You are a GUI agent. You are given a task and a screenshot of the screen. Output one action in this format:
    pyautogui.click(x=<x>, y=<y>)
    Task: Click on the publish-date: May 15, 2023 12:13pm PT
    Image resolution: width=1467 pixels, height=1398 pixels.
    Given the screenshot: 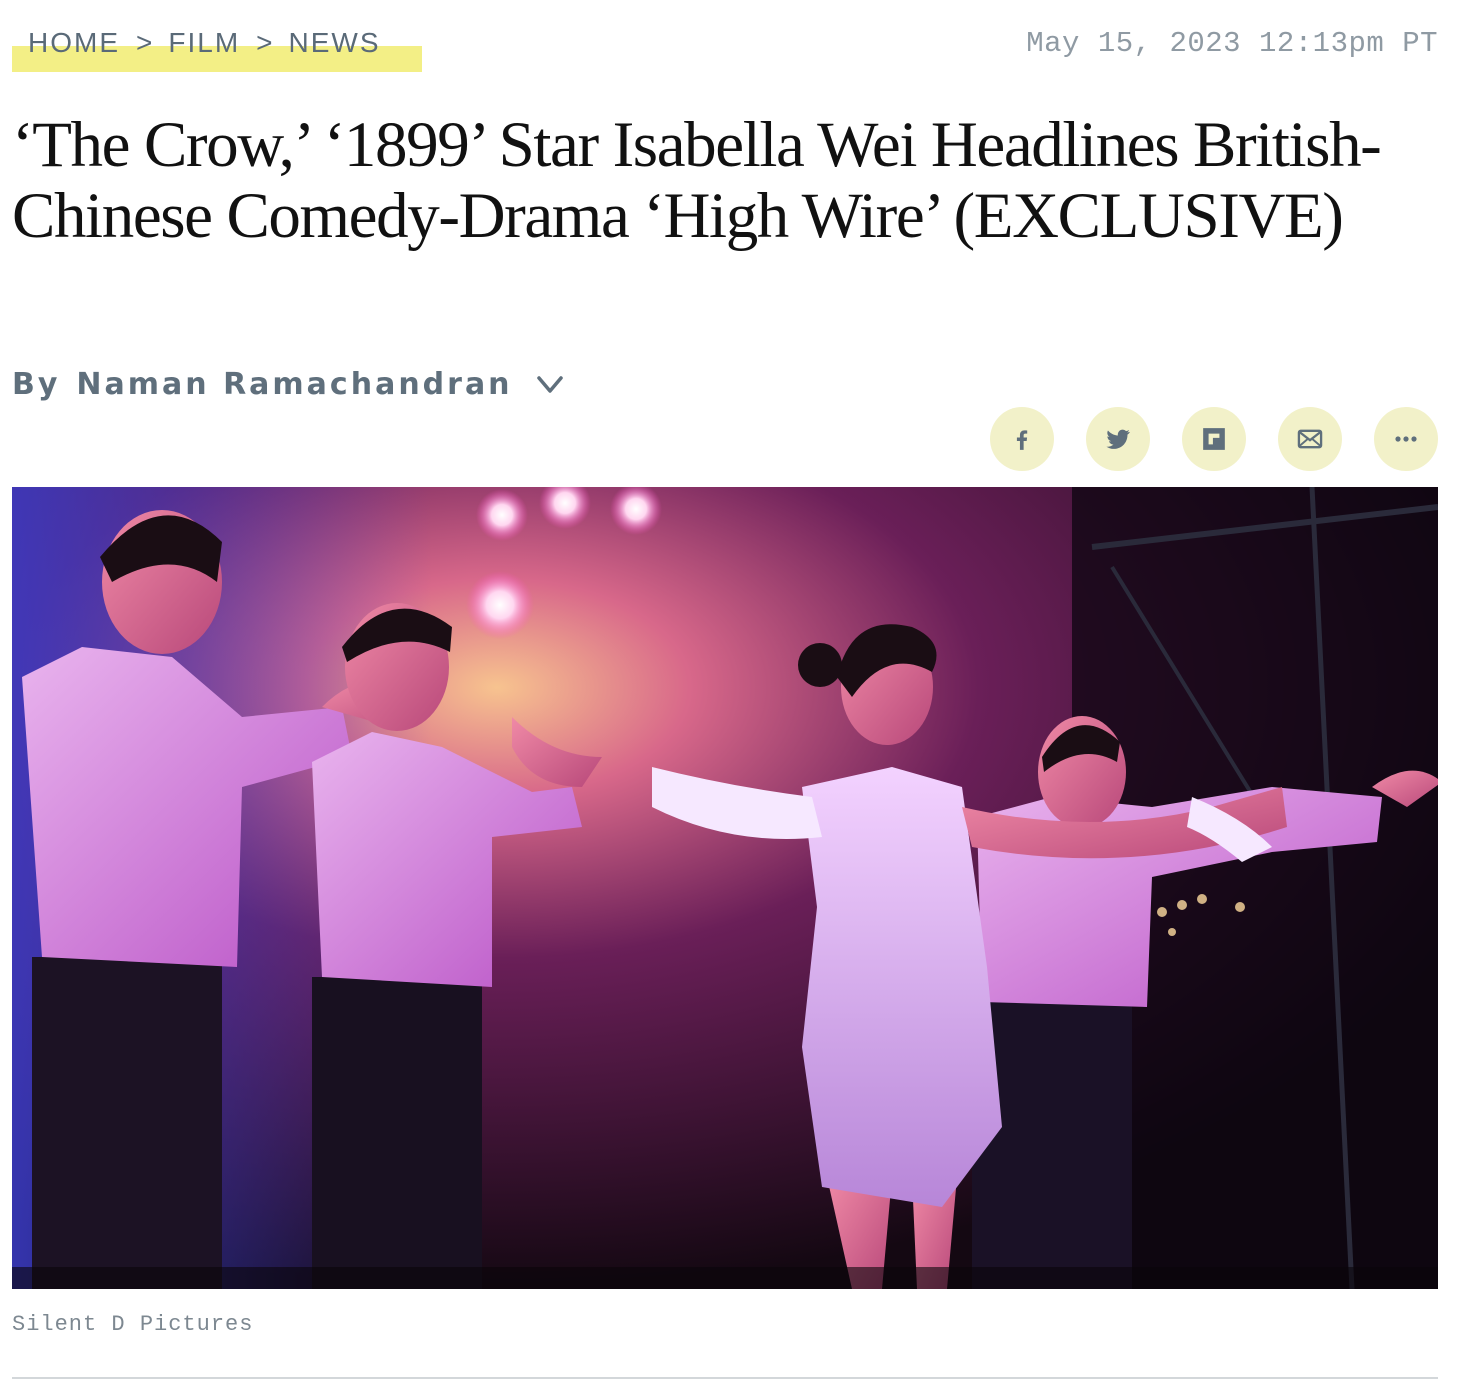 What is the action you would take?
    pyautogui.click(x=1232, y=43)
    